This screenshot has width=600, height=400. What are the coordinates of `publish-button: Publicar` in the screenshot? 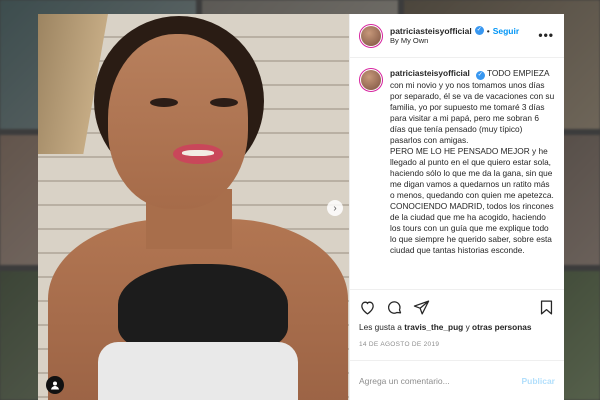 It's located at (538, 381).